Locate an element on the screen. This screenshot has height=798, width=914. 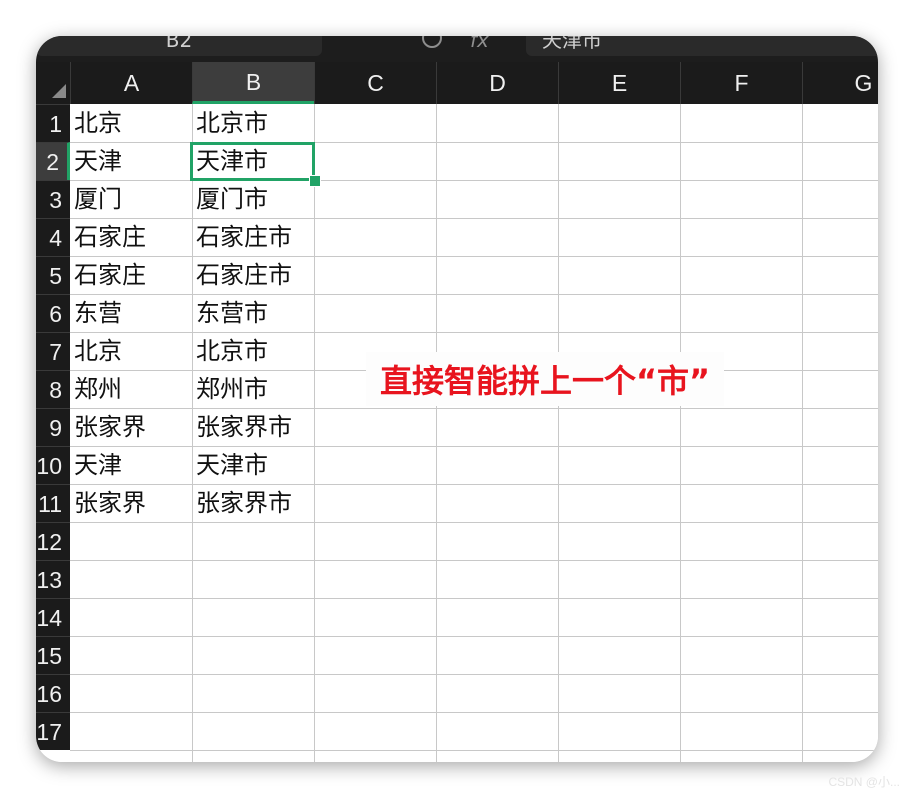
row-header-5: 5 is located at coordinates (53, 275).